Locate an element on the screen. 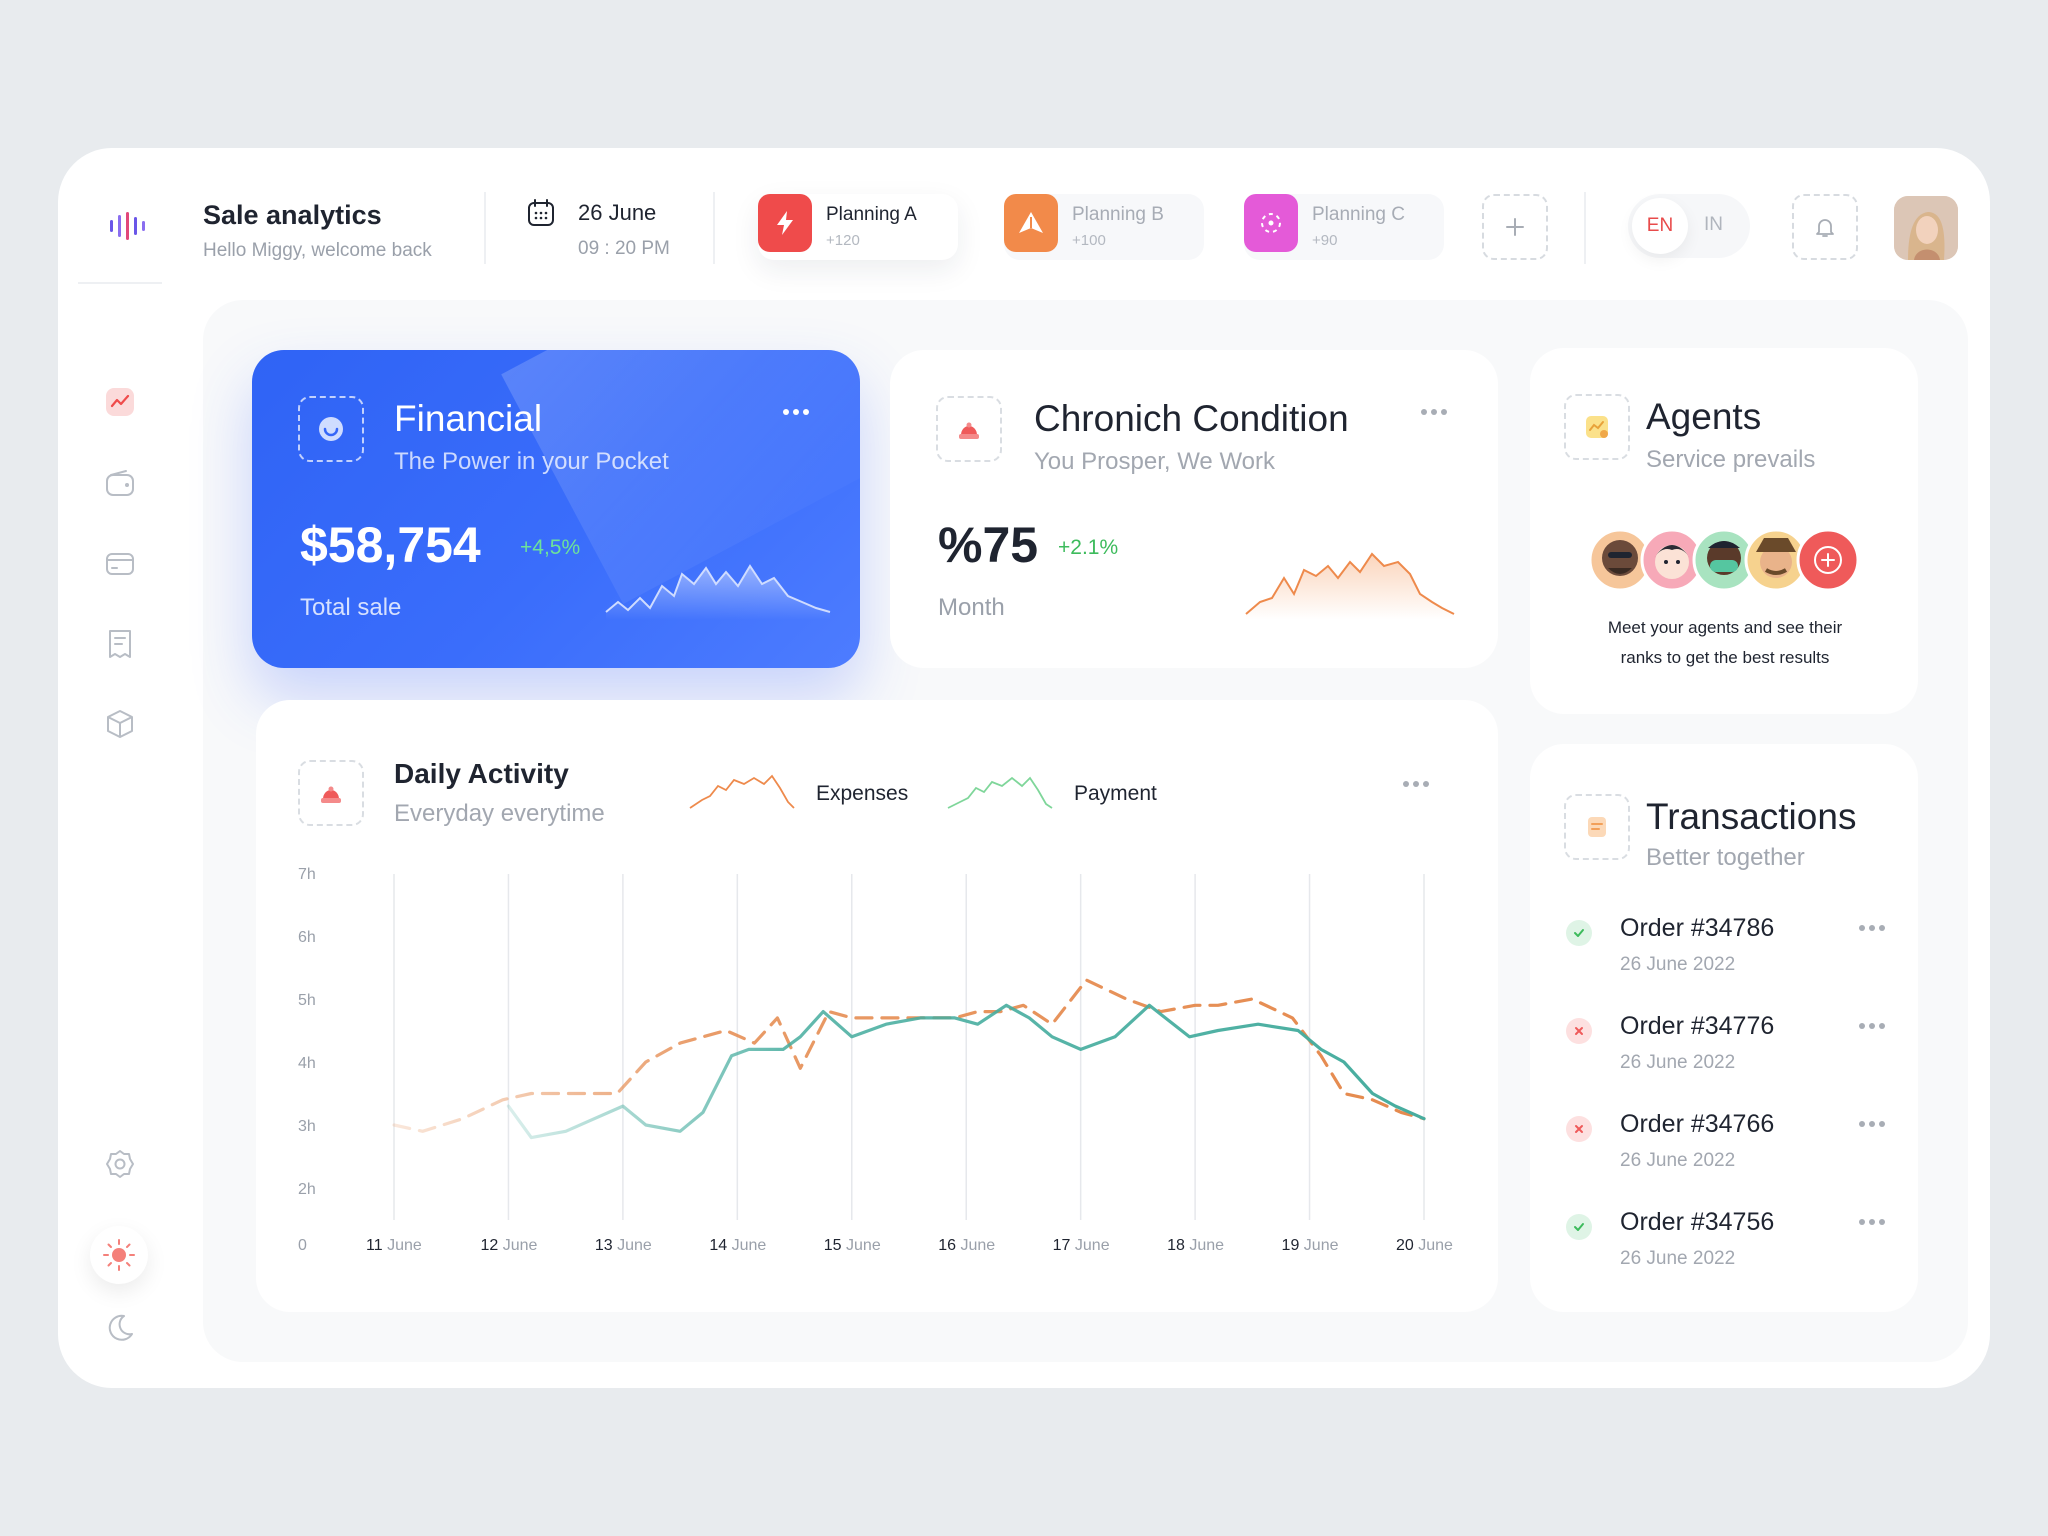 The width and height of the screenshot is (2048, 1536). hat-icon is located at coordinates (331, 794).